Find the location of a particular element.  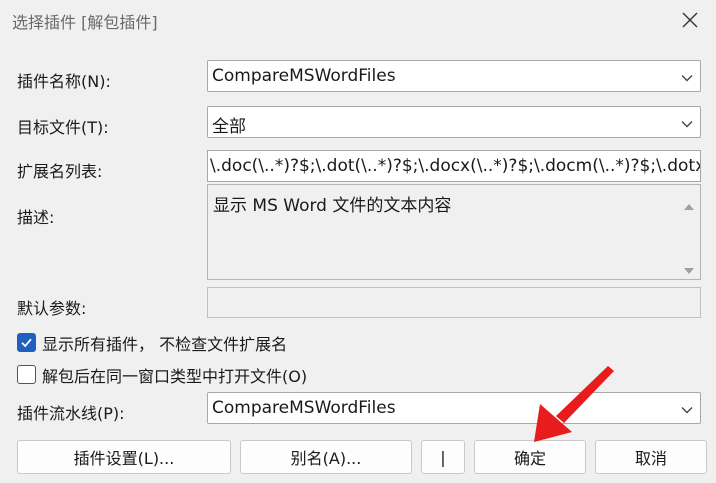

target-file-label: 目标文件(T): is located at coordinates (63, 127).